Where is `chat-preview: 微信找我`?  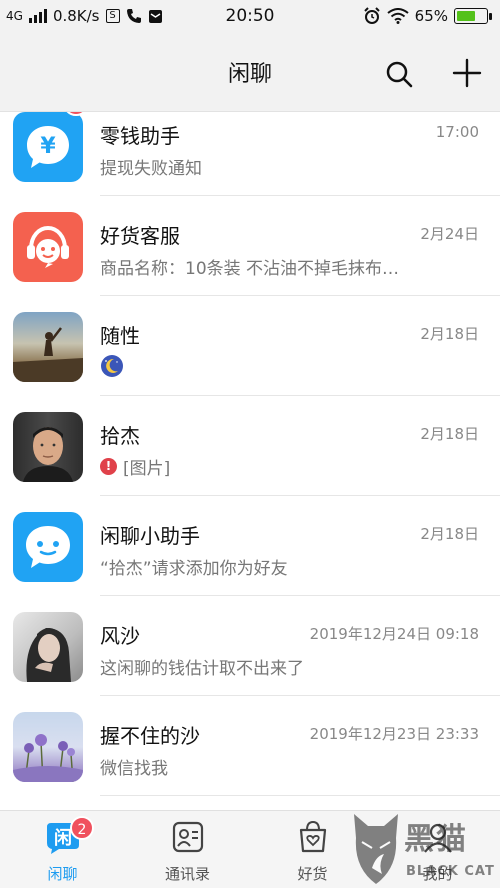
chat-preview: 微信找我 is located at coordinates (290, 766).